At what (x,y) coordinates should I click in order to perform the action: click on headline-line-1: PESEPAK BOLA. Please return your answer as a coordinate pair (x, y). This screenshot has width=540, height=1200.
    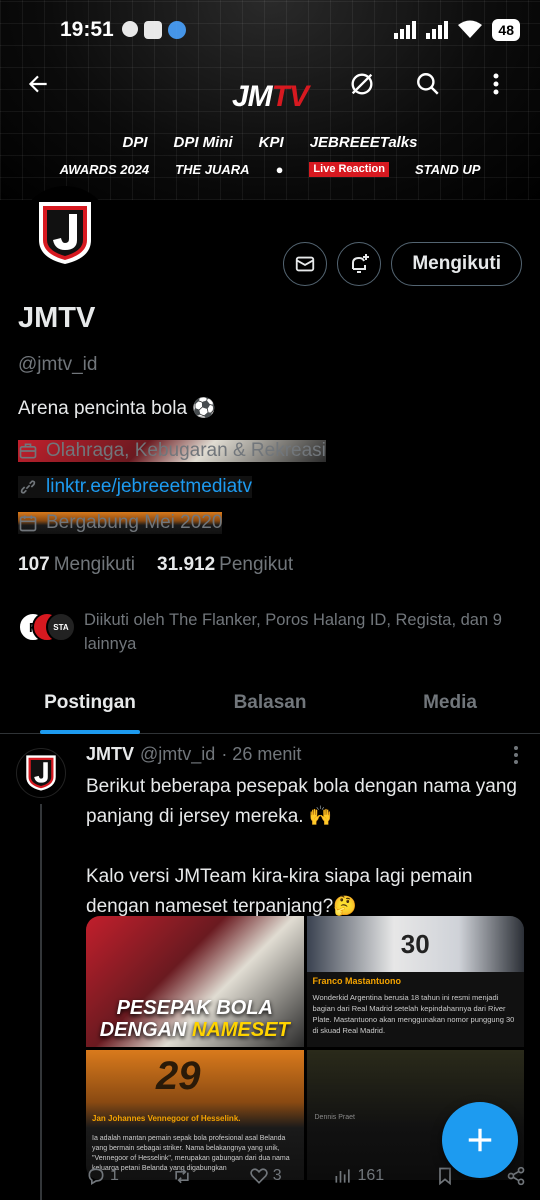
    Looking at the image, I should click on (194, 1007).